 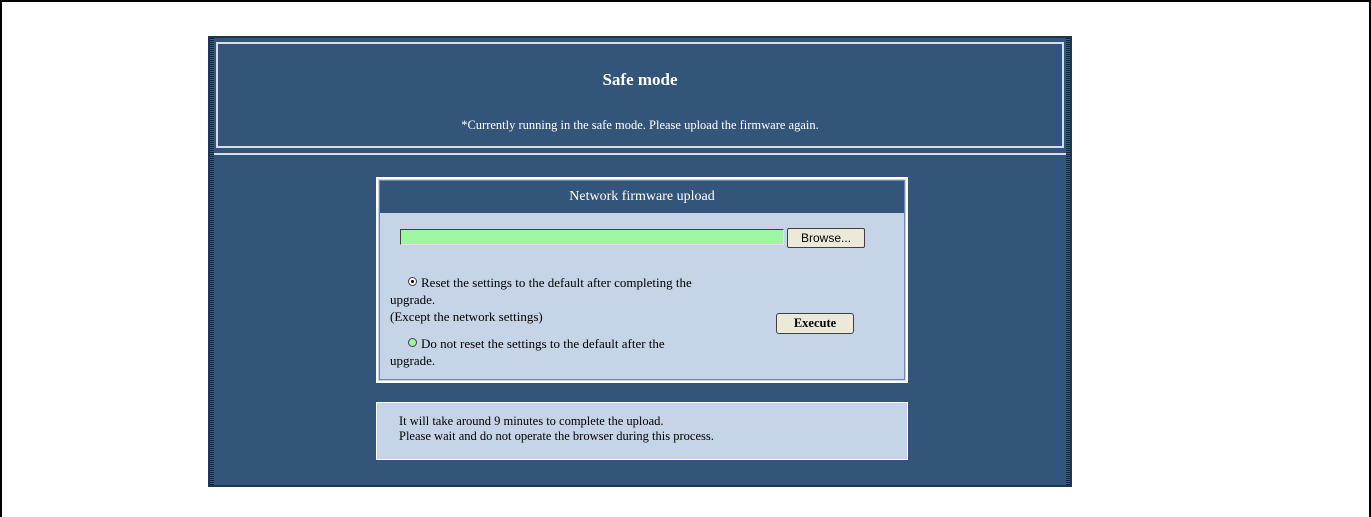 What do you see at coordinates (685, 1) in the screenshot?
I see `window-frame-top` at bounding box center [685, 1].